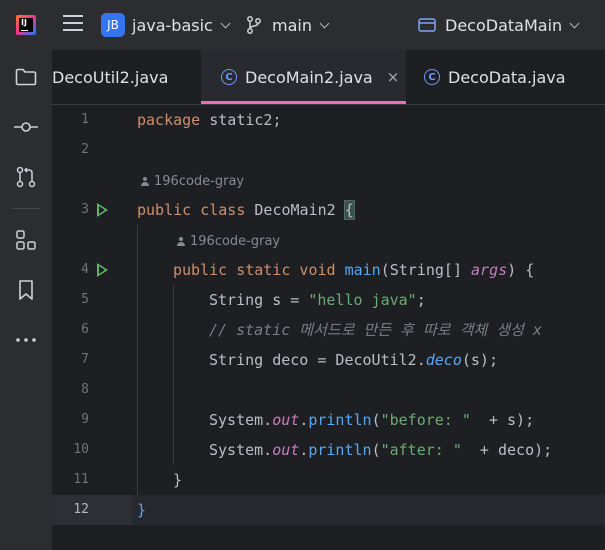  I want to click on code-line: 8, so click(328, 390).